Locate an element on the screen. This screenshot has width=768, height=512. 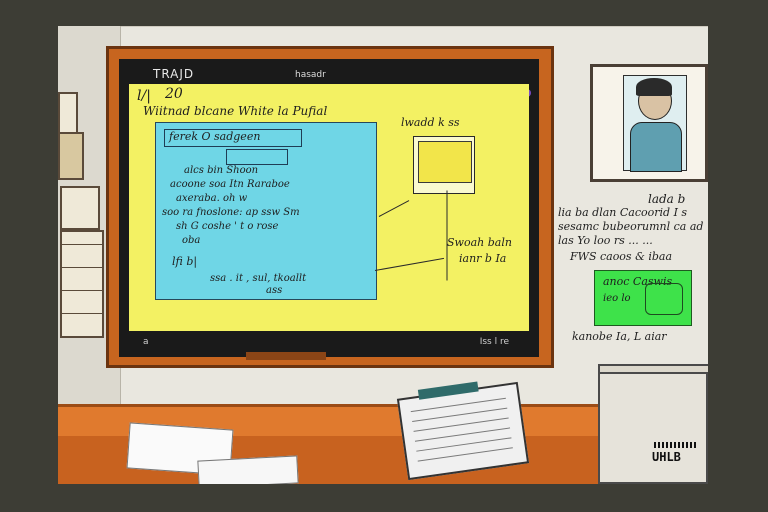
blue-line: axeraba. oh w is located at coordinates (212, 198).